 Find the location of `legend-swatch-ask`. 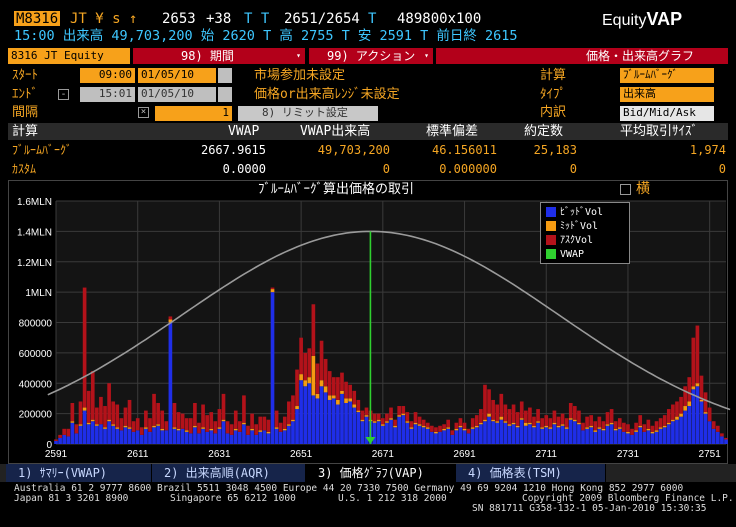

legend-swatch-ask is located at coordinates (551, 240).